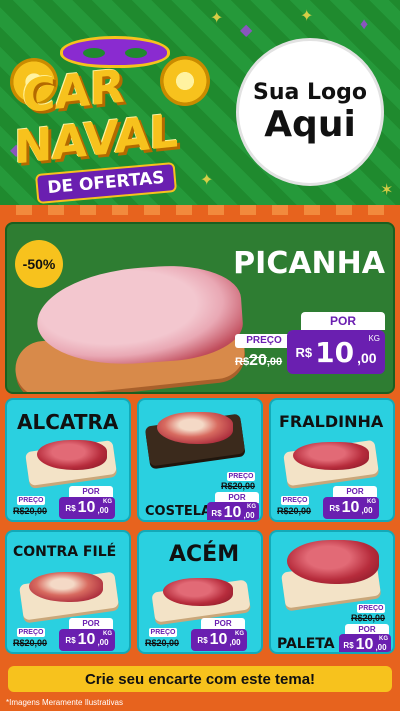  I want to click on product-card-fraldinha: FRALDINHA POR PREÇO R$20,00 R$ 10,00 KG, so click(332, 460).